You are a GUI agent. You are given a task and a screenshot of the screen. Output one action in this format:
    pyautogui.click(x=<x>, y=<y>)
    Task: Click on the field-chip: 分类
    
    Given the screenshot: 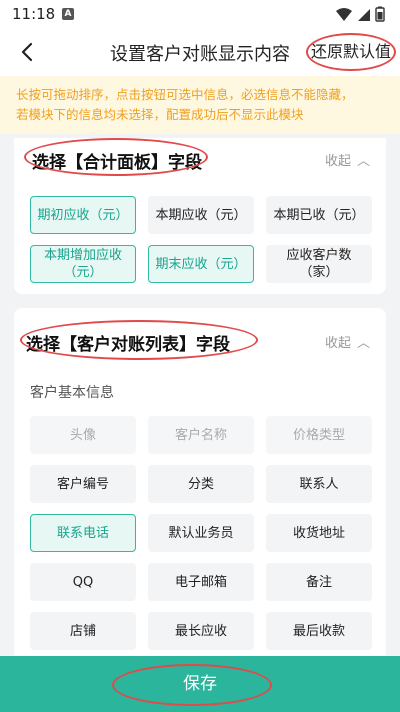 What is the action you would take?
    pyautogui.click(x=201, y=484)
    